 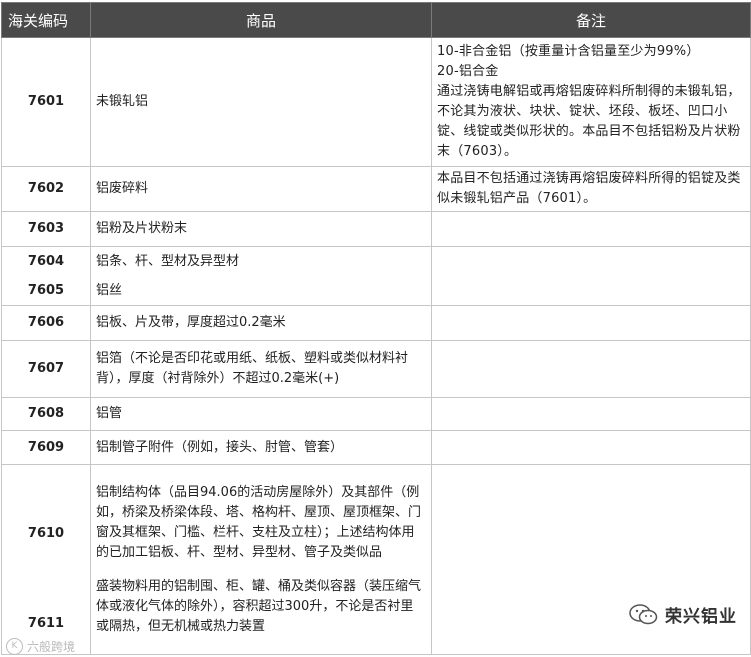 I want to click on watermark-right: 荣兴铝业, so click(x=683, y=614).